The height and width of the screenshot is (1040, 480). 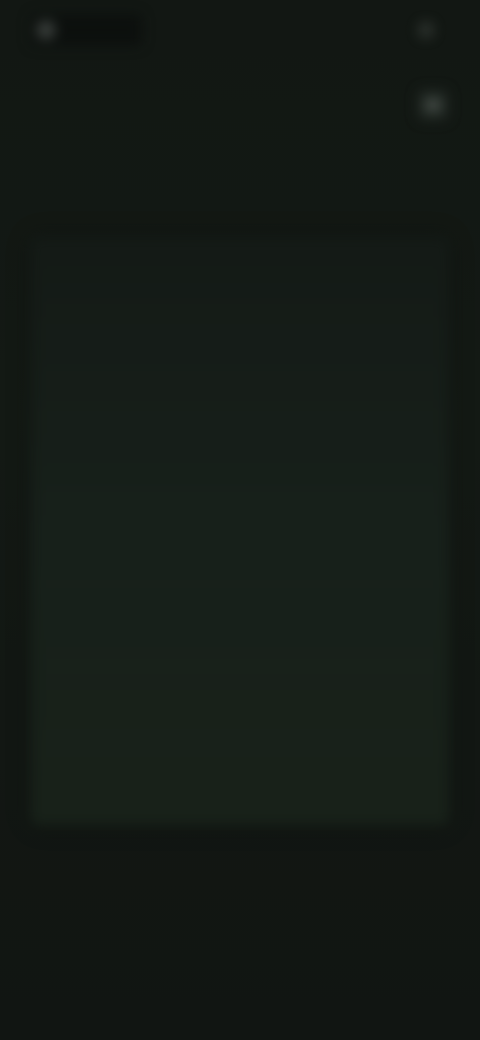 I want to click on nav-row, so click(x=240, y=106).